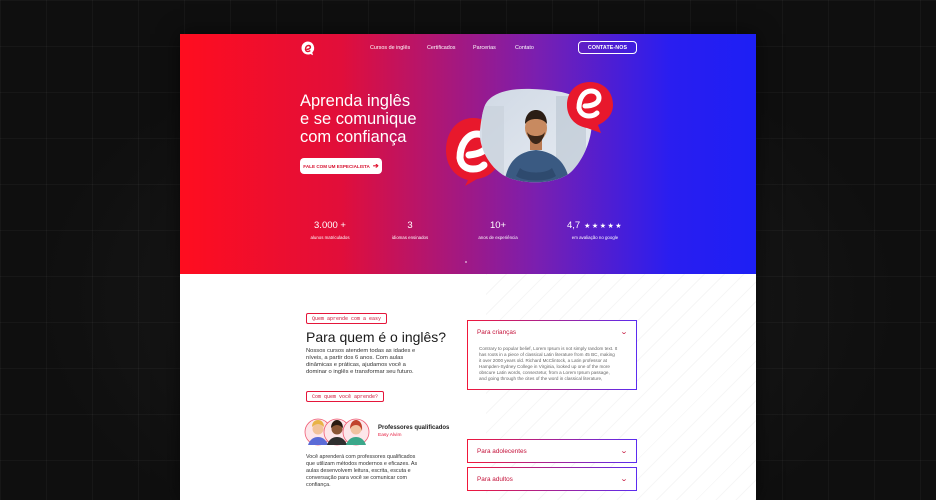 This screenshot has height=500, width=936. Describe the element at coordinates (336, 166) in the screenshot. I see `specialist-button-label: FALE COM UM ESPECIALISTA` at that location.